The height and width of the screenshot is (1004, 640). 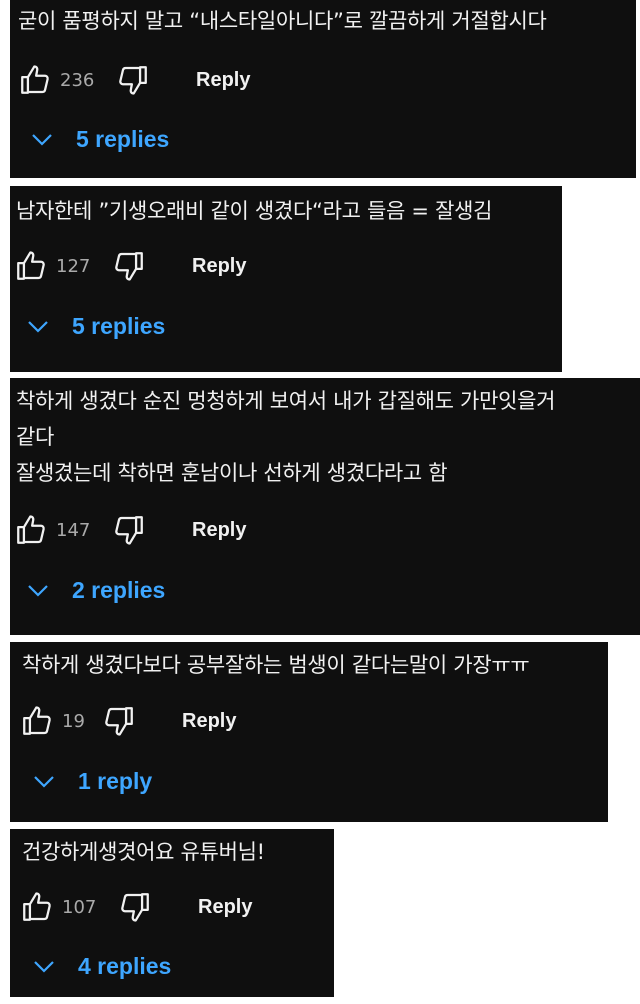 I want to click on comment-text-line: 같다, so click(x=35, y=437).